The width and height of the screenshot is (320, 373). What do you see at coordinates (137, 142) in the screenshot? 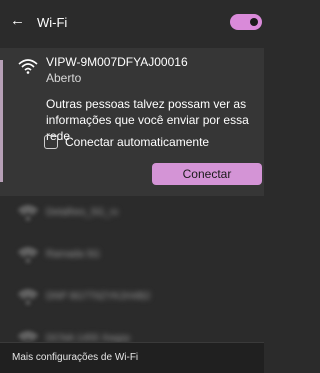
I see `auto-connect-label: Conectar automaticamente` at bounding box center [137, 142].